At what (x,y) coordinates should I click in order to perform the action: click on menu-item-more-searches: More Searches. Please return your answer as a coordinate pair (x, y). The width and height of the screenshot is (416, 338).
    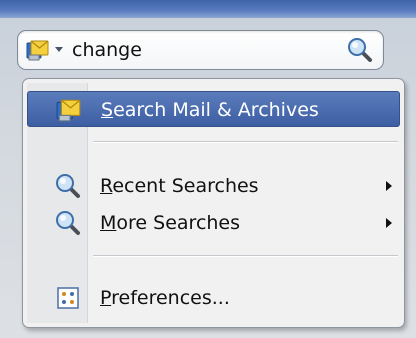
    Looking at the image, I should click on (213, 223).